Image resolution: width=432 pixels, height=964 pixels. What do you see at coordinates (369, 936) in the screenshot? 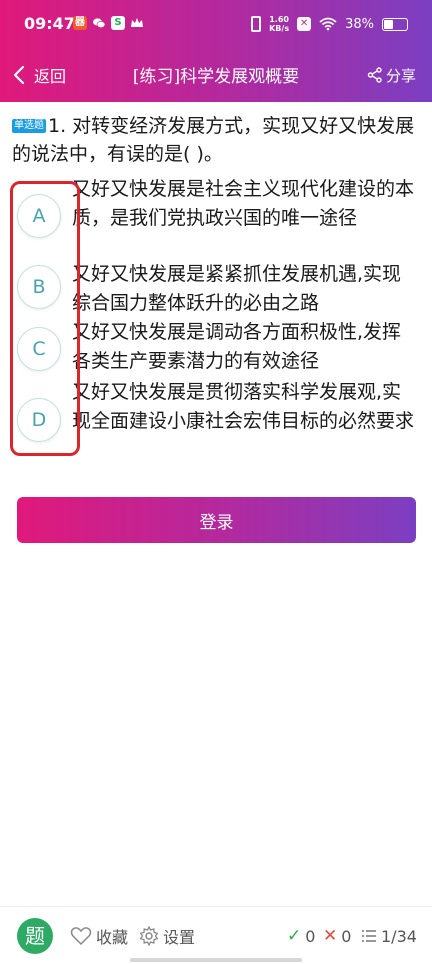
I see `list-icon` at bounding box center [369, 936].